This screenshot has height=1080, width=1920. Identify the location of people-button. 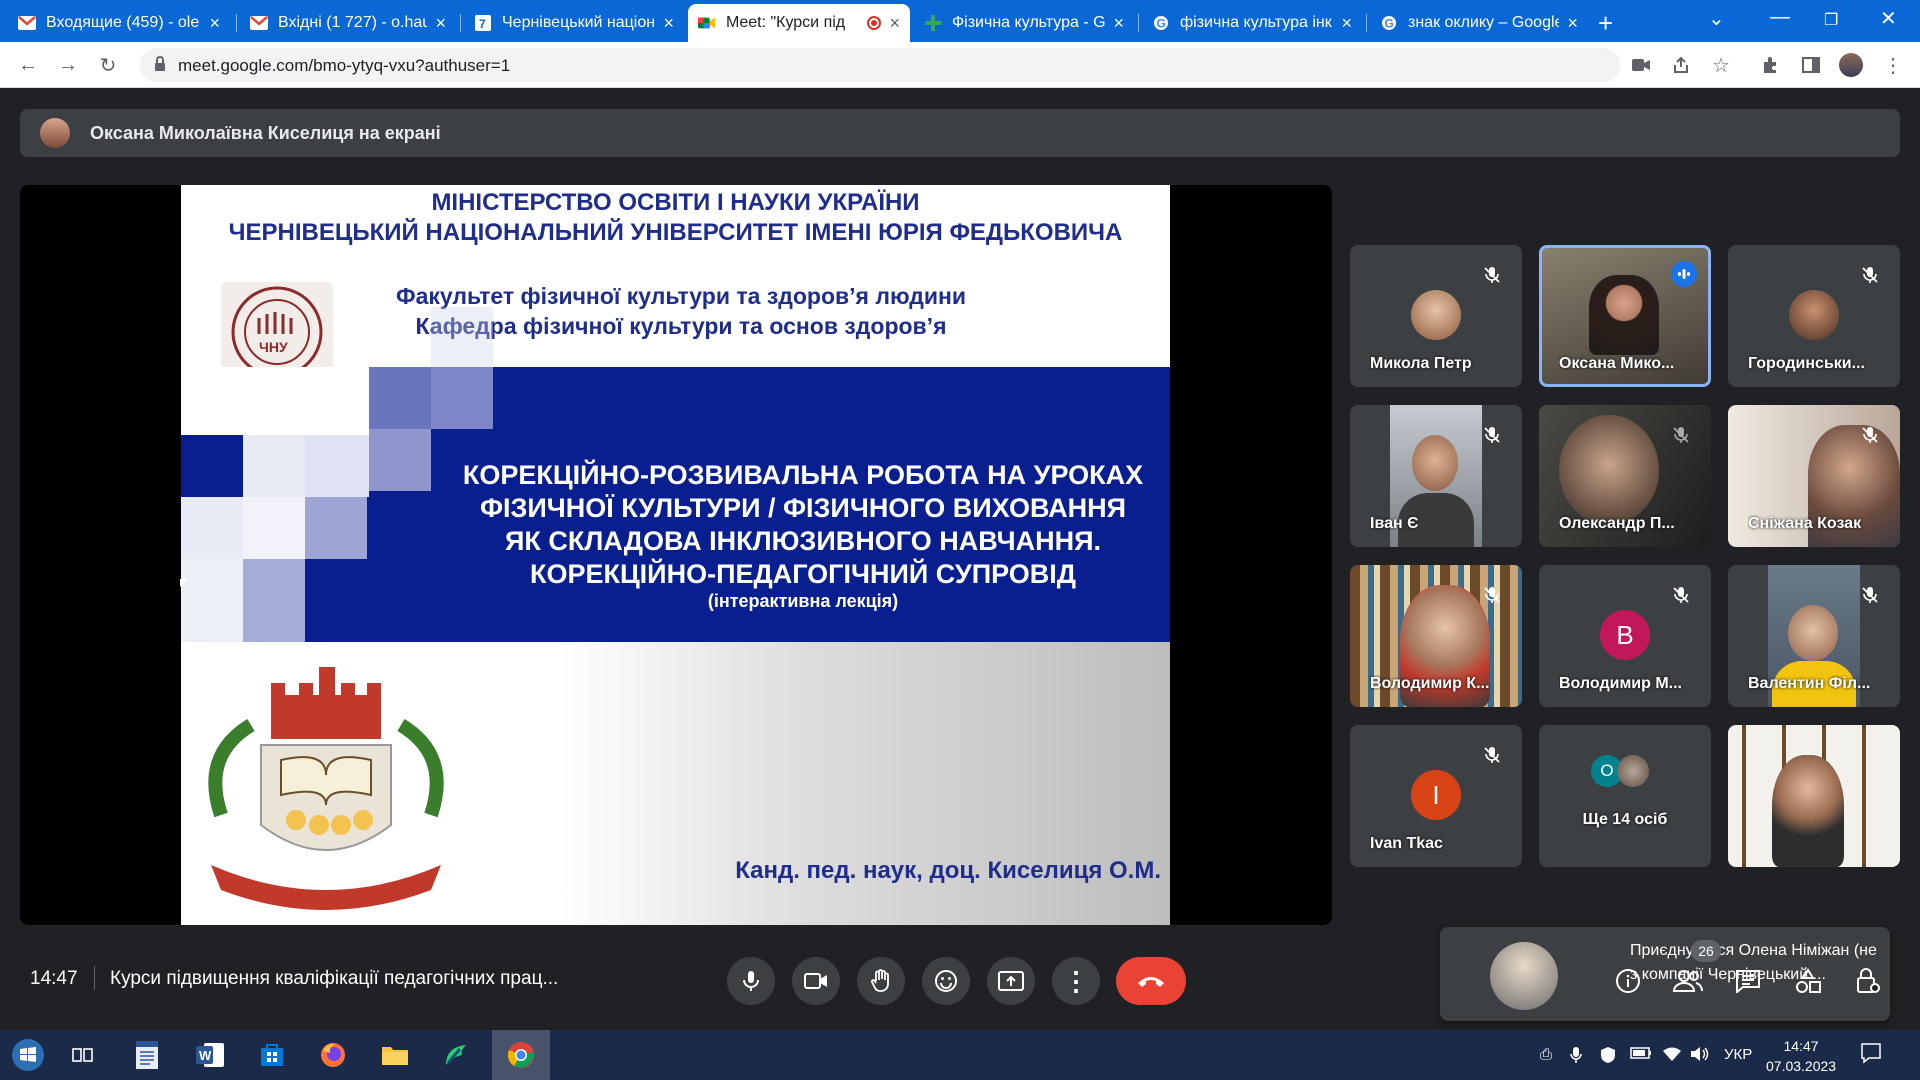
(1688, 981).